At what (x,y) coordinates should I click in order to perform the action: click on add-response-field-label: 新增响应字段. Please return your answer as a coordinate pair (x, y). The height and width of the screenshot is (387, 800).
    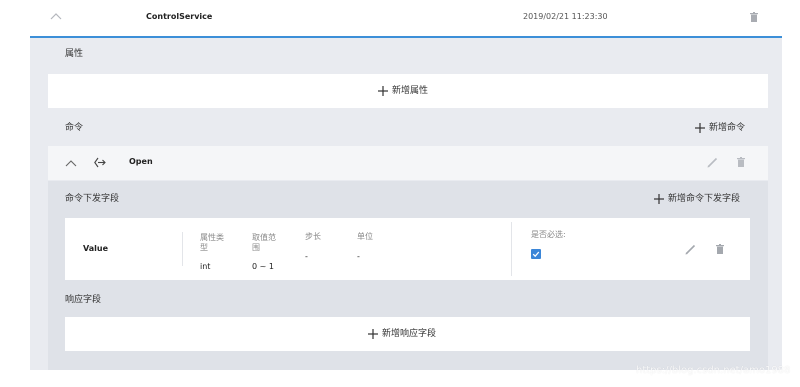
    Looking at the image, I should click on (409, 334).